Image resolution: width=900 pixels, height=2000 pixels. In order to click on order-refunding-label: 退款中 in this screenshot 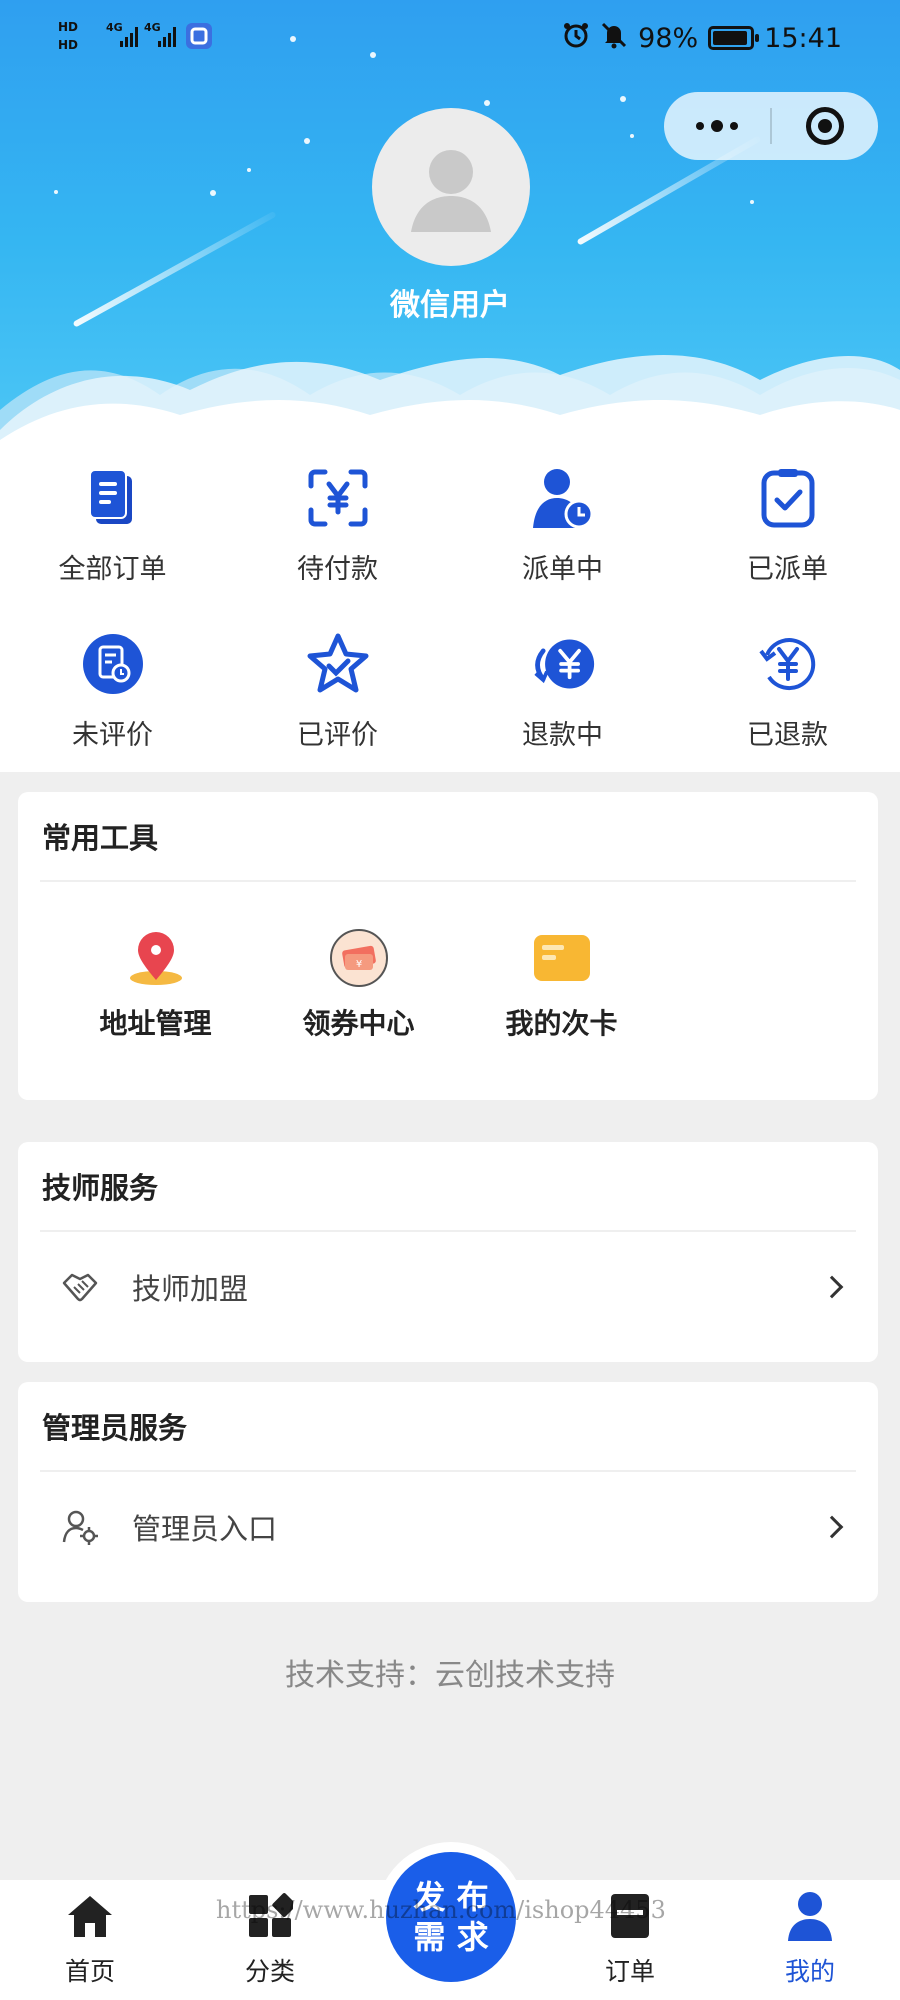, I will do `click(562, 735)`.